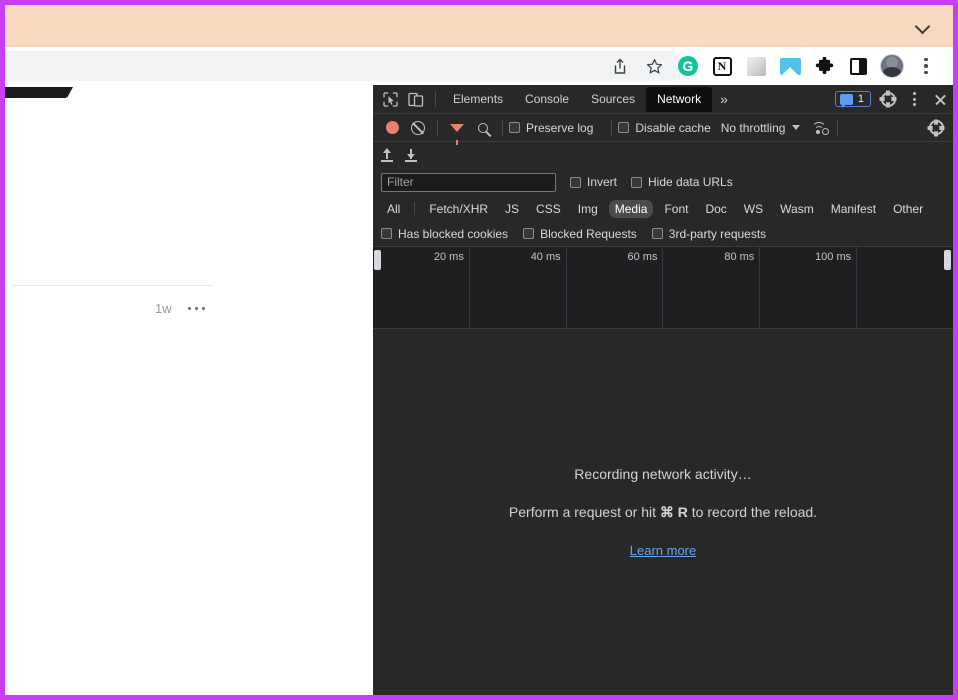 The image size is (958, 700). Describe the element at coordinates (819, 128) in the screenshot. I see `network-conditions-button` at that location.